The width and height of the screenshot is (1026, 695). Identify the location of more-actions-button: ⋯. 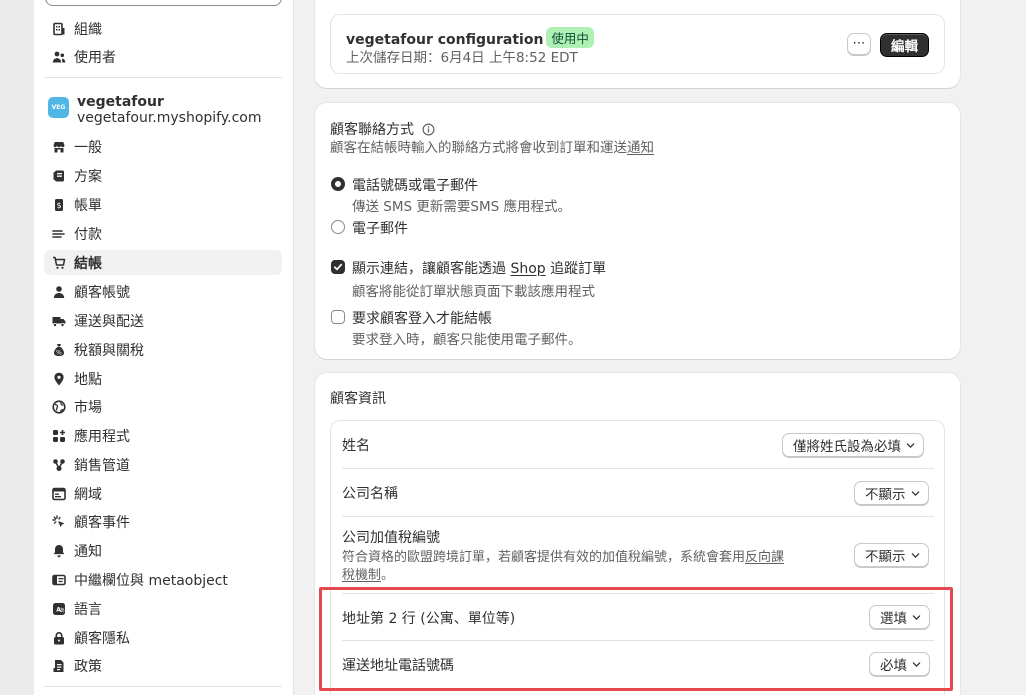
(859, 44).